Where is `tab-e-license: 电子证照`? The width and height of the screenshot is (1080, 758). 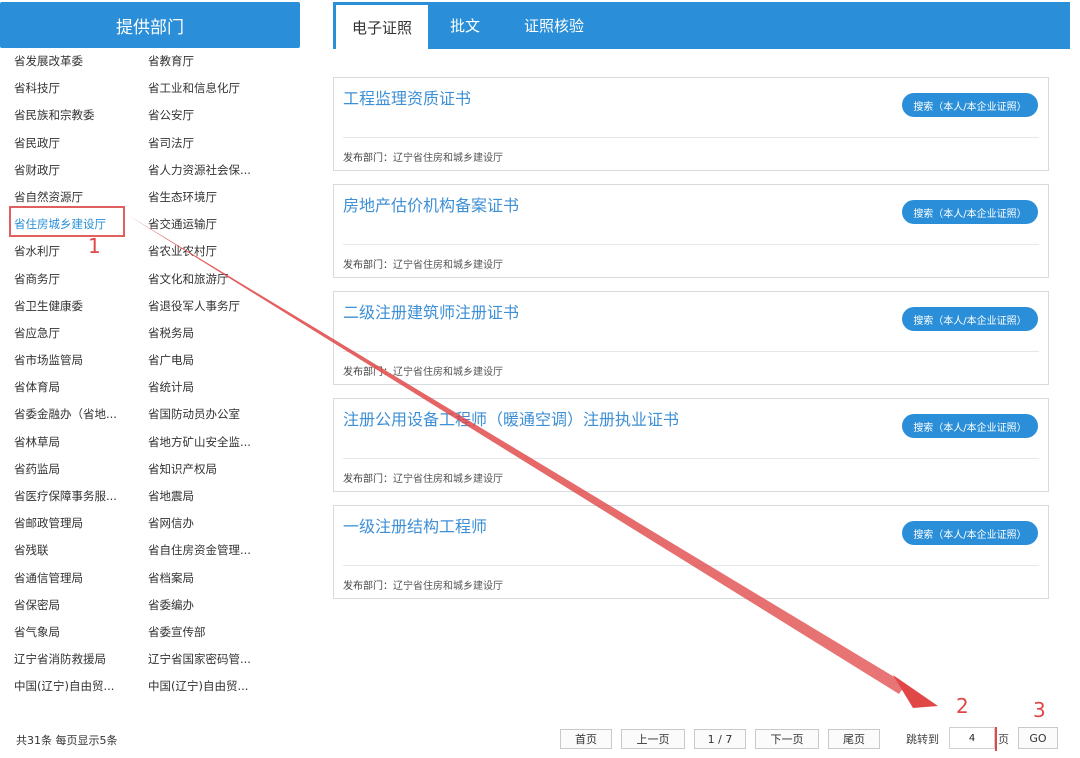
tab-e-license: 电子证照 is located at coordinates (382, 27).